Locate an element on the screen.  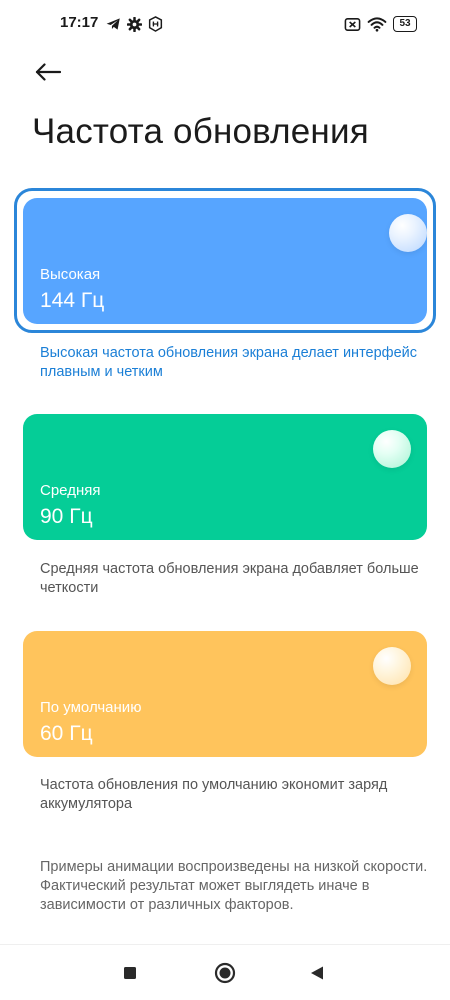
home-circle-icon is located at coordinates (225, 973).